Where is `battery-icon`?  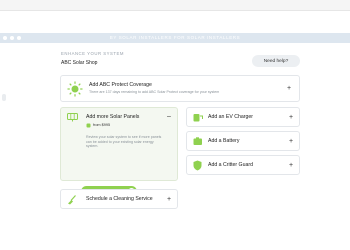
battery-icon is located at coordinates (197, 141).